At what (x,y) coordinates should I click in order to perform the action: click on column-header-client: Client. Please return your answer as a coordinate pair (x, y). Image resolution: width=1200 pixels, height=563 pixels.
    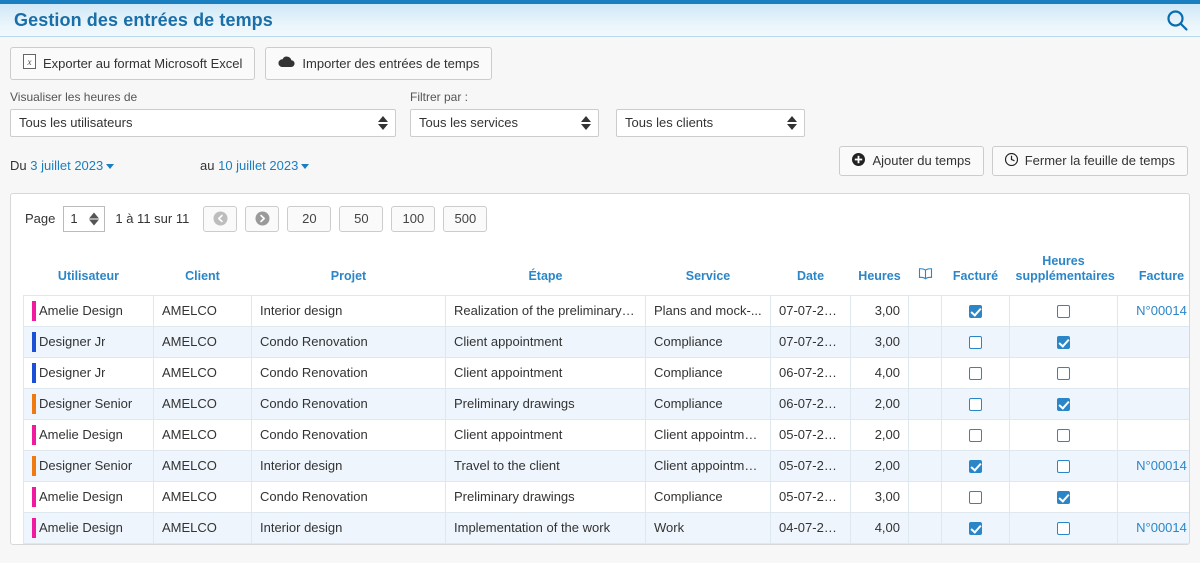
    Looking at the image, I should click on (203, 273).